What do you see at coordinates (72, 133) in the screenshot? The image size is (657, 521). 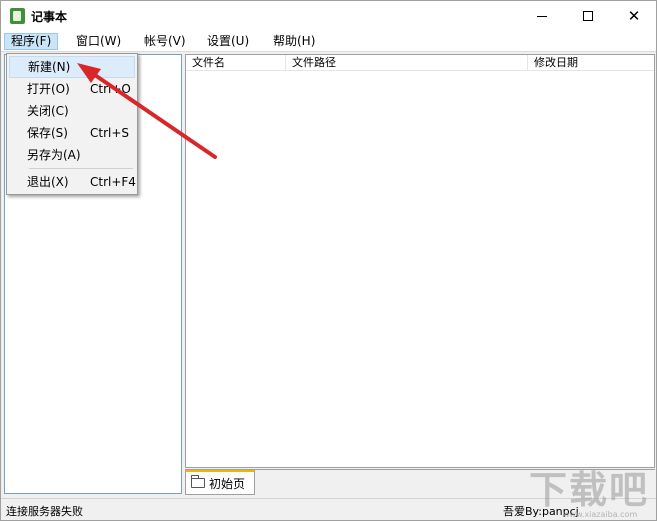 I see `menu-item-save: 保存(S) Ctrl+S` at bounding box center [72, 133].